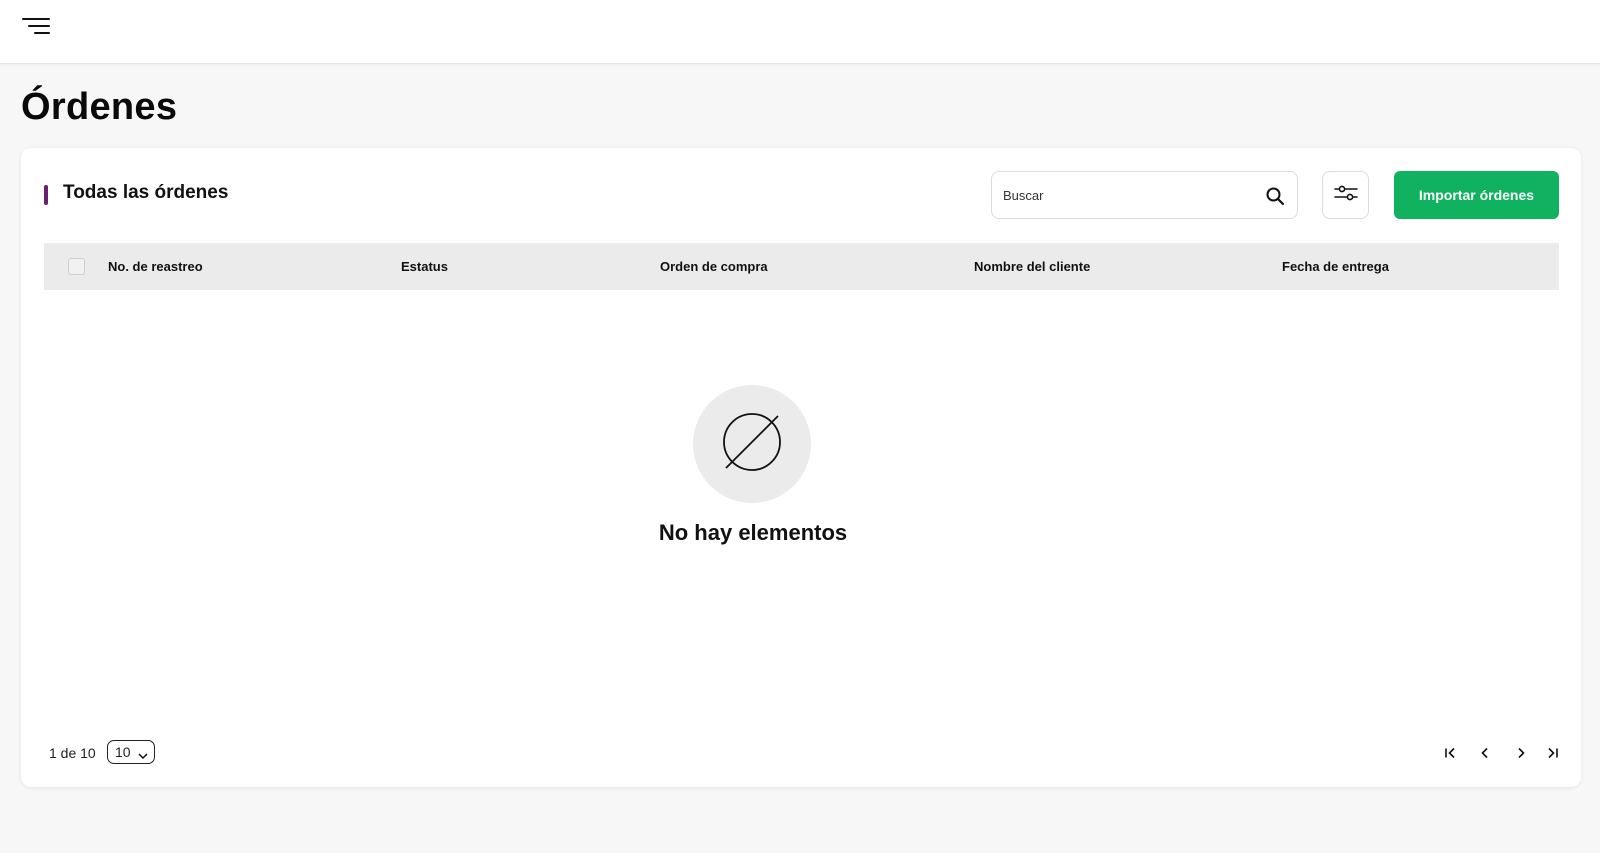 This screenshot has width=1600, height=853. I want to click on empty-state-badge, so click(752, 444).